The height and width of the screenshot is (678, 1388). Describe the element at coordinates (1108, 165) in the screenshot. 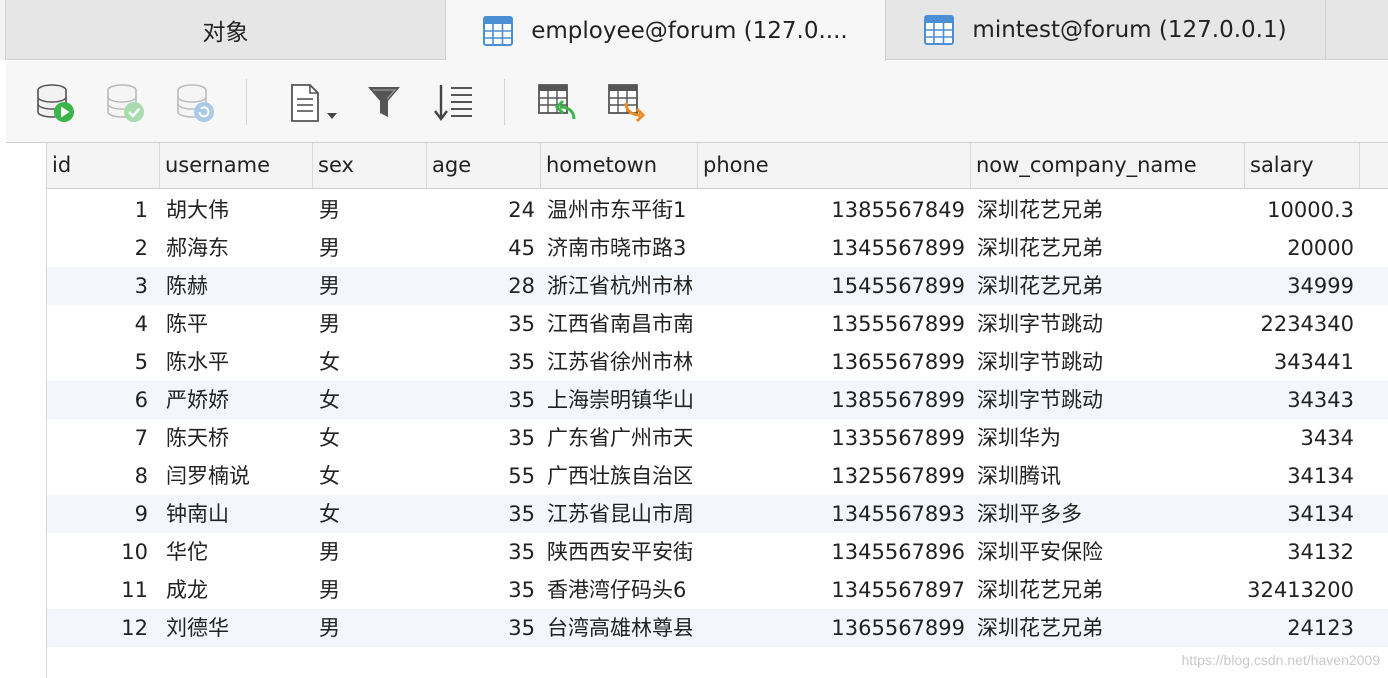

I see `column-header-now-company-name: now_company_name` at that location.